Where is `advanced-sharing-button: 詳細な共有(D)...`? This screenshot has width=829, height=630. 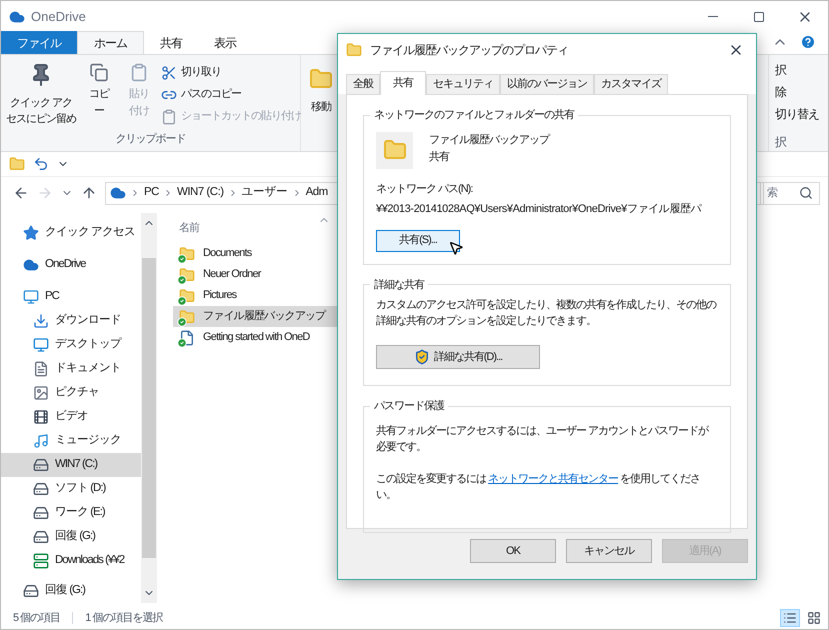
advanced-sharing-button: 詳細な共有(D)... is located at coordinates (458, 357).